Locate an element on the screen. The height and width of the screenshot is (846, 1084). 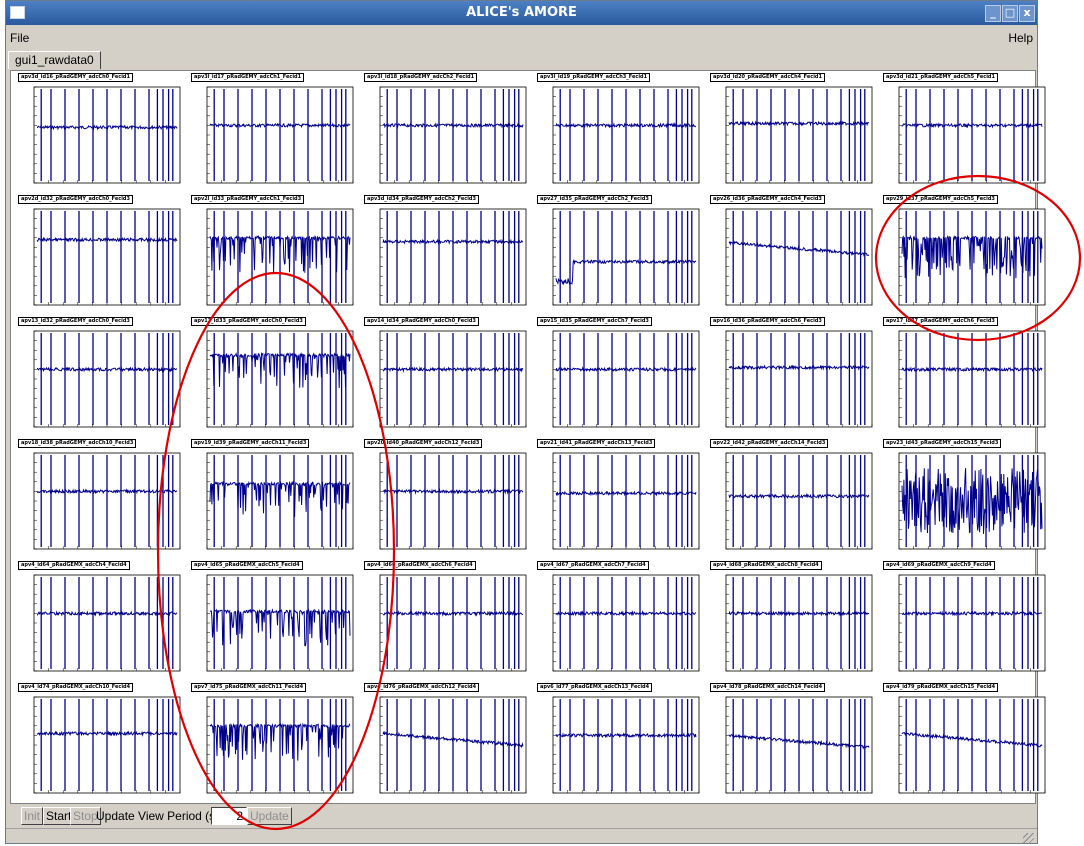
plot-pad: apv19_id39_pRadGEMY_adcCh11_Fecid3 is located at coordinates (276, 499).